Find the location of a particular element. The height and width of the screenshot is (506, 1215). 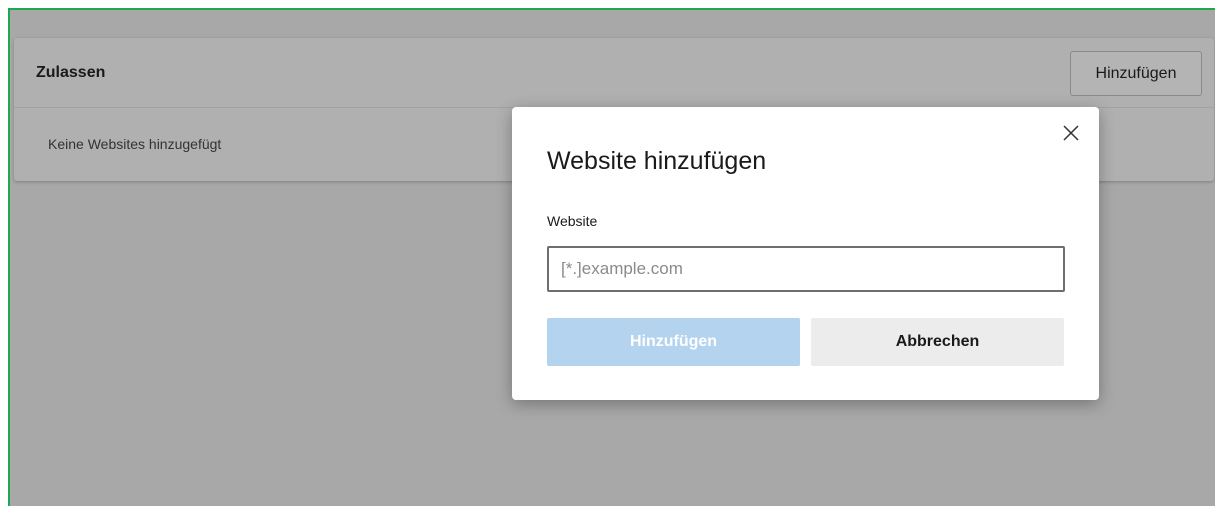

dialog-title: Website hinzufügen is located at coordinates (657, 161).